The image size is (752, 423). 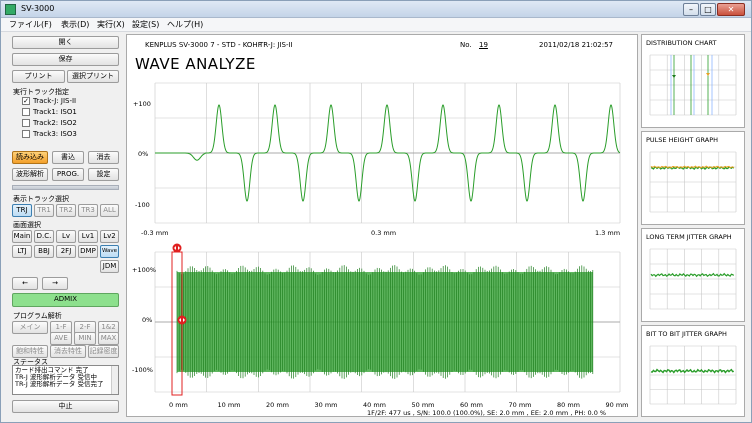 What do you see at coordinates (68, 174) in the screenshot?
I see `prog-button: PROG.` at bounding box center [68, 174].